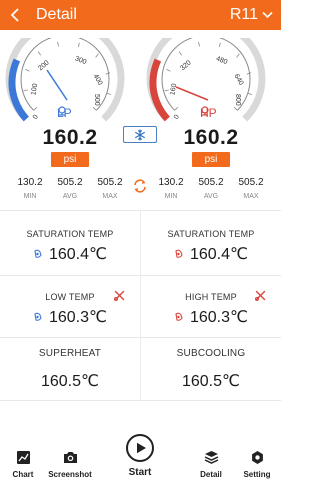 The image size is (320, 500). I want to click on cooling-mode-button, so click(140, 134).